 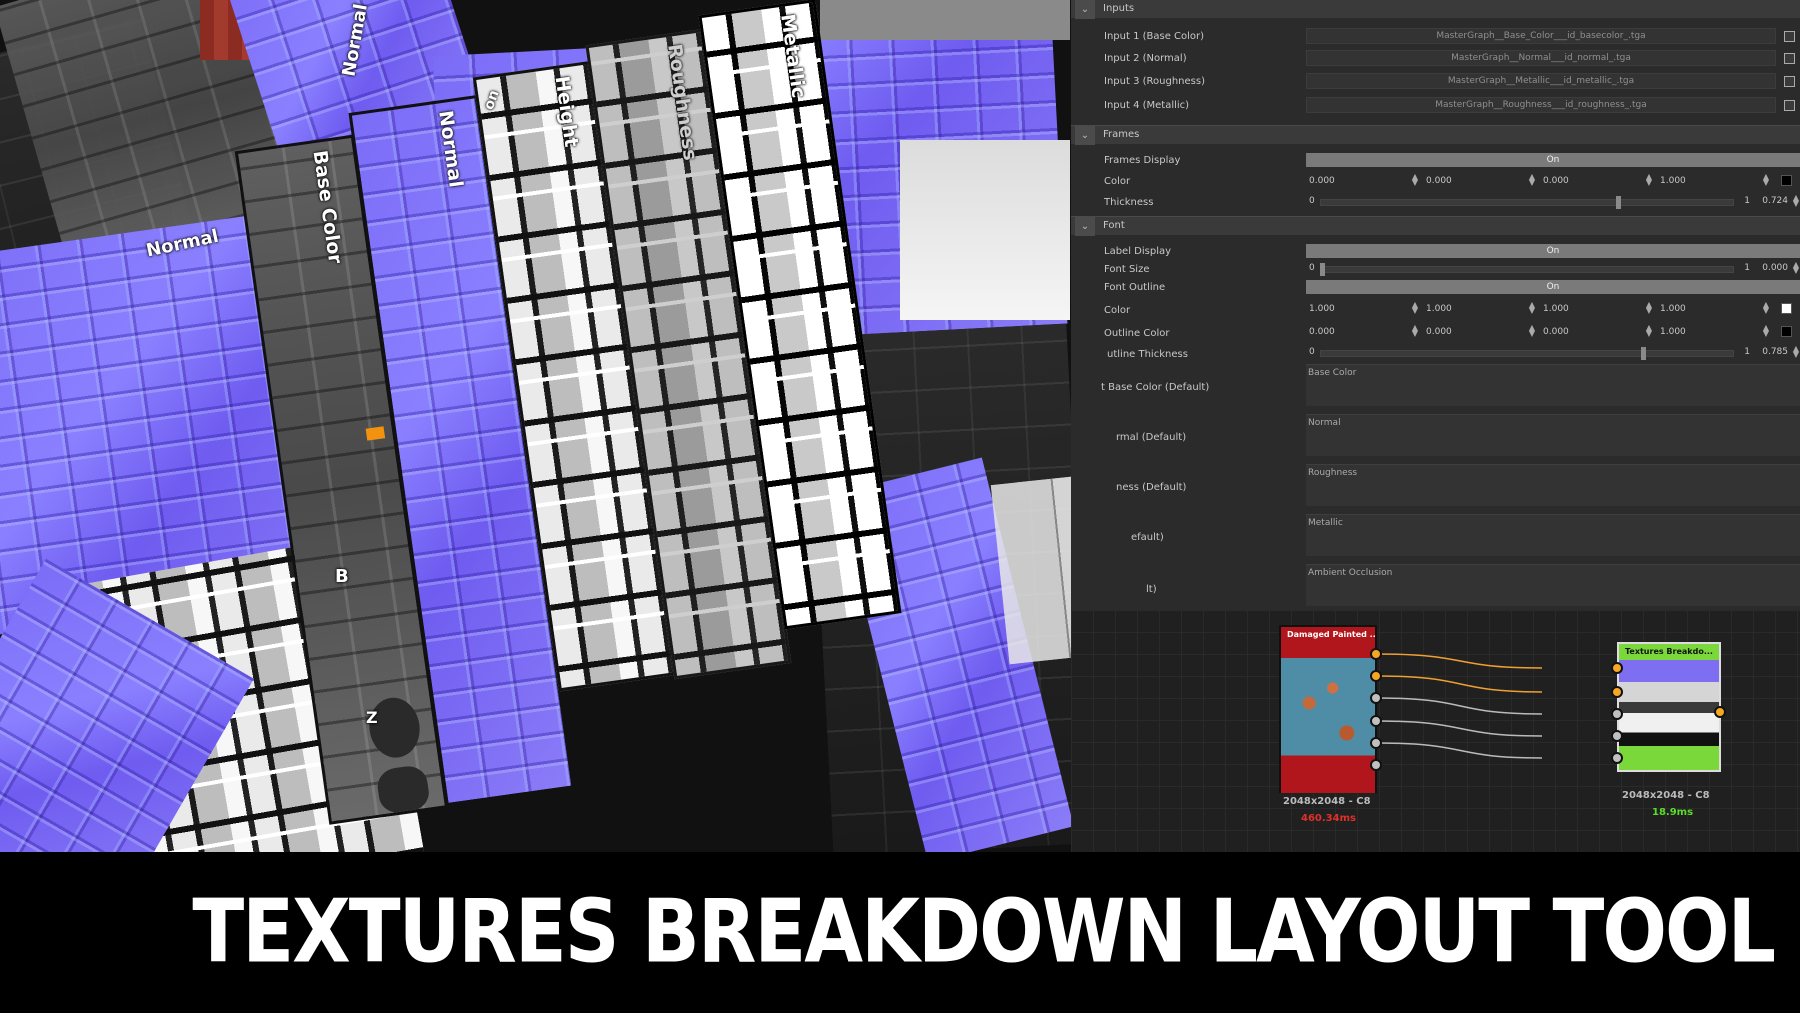 What do you see at coordinates (450, 149) in the screenshot?
I see `normal-label: Normal` at bounding box center [450, 149].